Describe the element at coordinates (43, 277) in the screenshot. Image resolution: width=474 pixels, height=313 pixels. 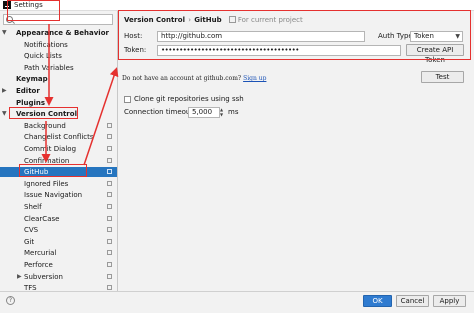
I see `sidebar-item-label: Subversion` at that location.